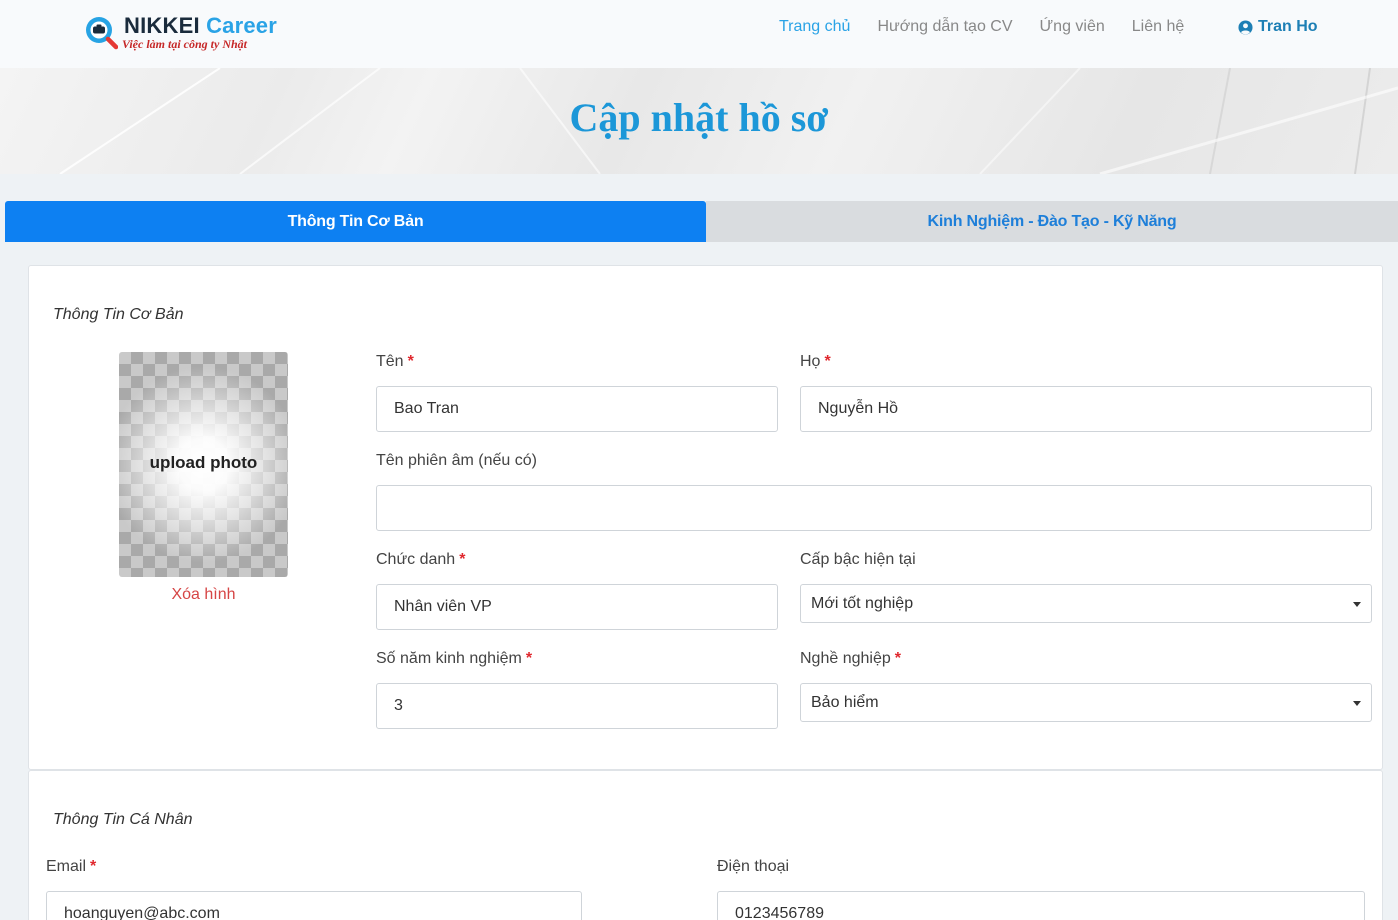 The image size is (1398, 920). Describe the element at coordinates (123, 819) in the screenshot. I see `section-title-personal: Thông Tin Cá Nhân` at that location.